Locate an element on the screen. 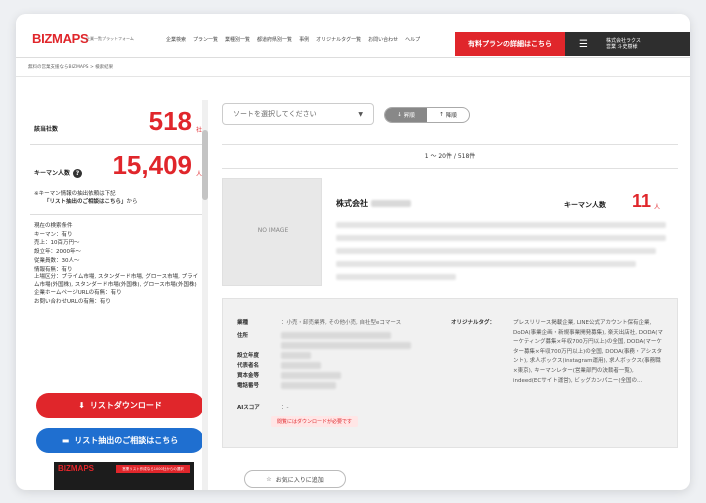  list-consult-button: ▬ リスト抽出のご相談はこちら is located at coordinates (120, 440).